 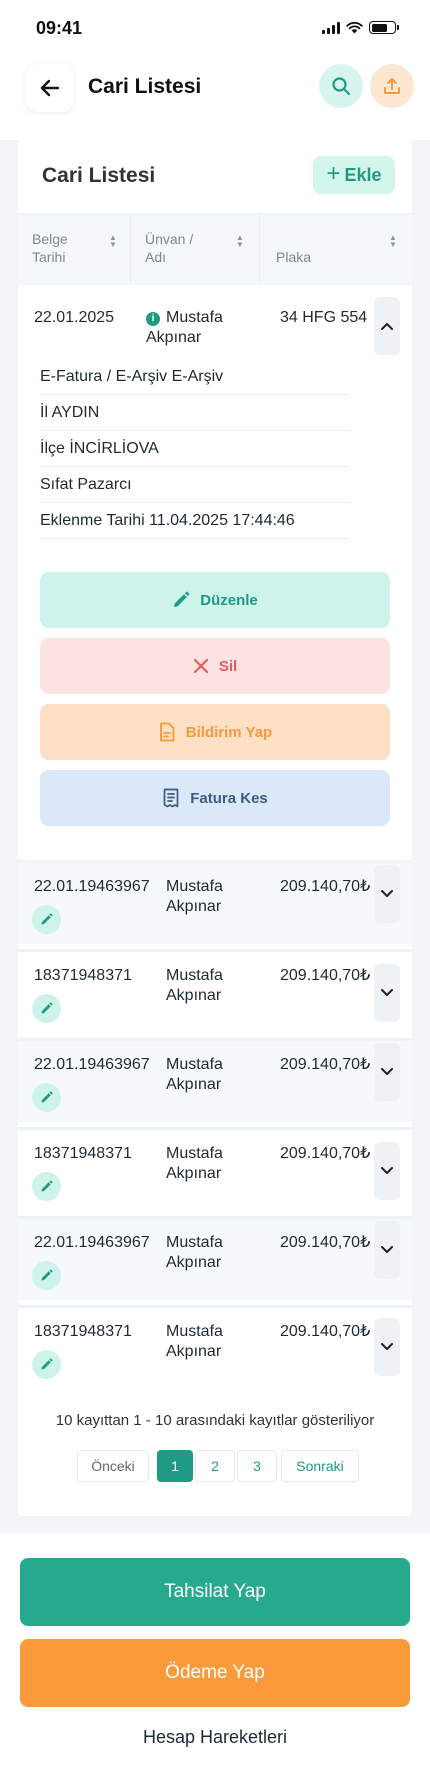 I want to click on detail-invoice-type: E-Fatura / E-Arşiv E-Arşiv, so click(x=195, y=377).